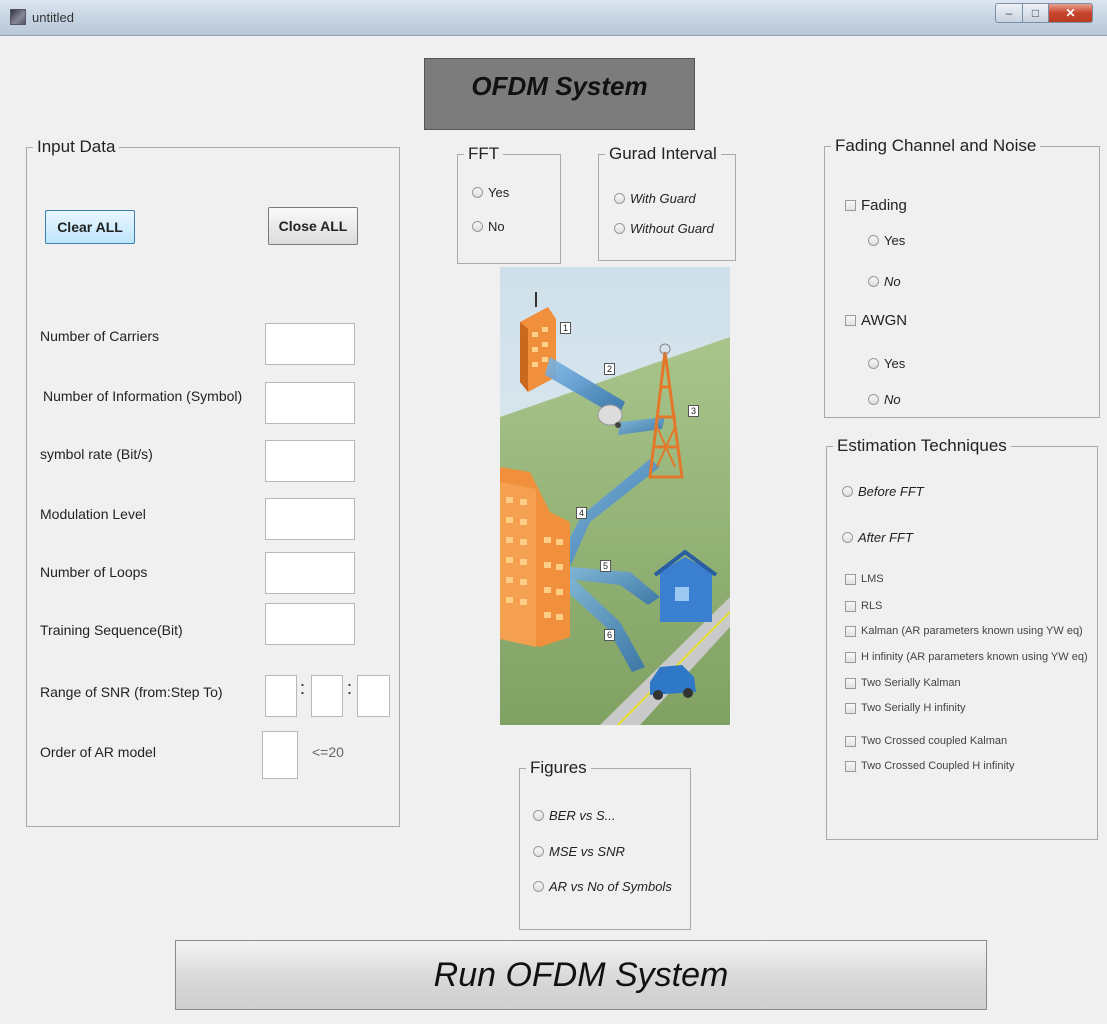  I want to click on snr-range-label: Range of SNR (from:Step To), so click(131, 692).